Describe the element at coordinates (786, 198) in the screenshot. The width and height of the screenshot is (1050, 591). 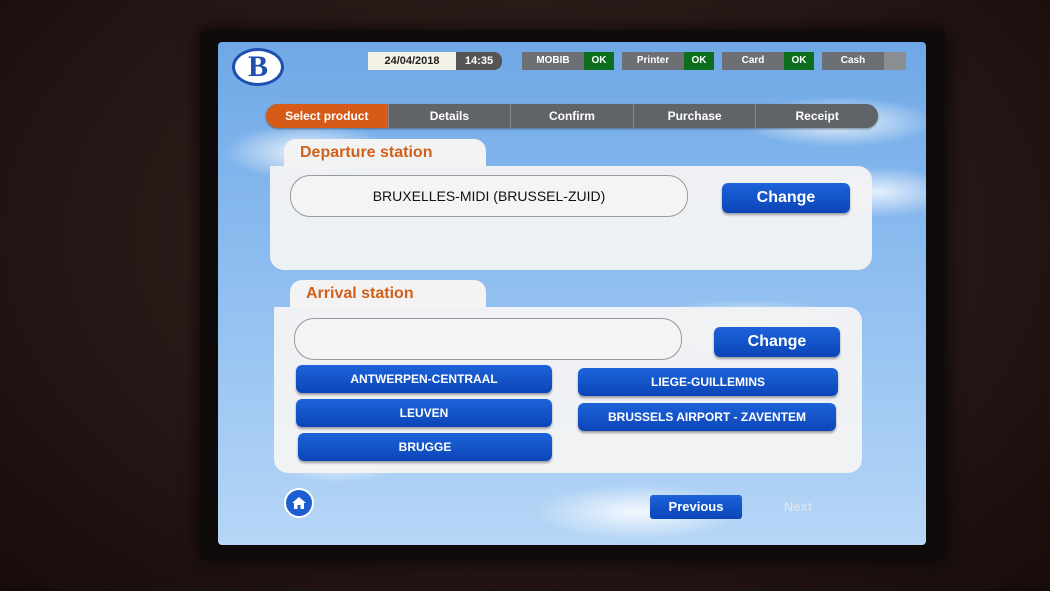
I see `departure-change-button: Change` at that location.